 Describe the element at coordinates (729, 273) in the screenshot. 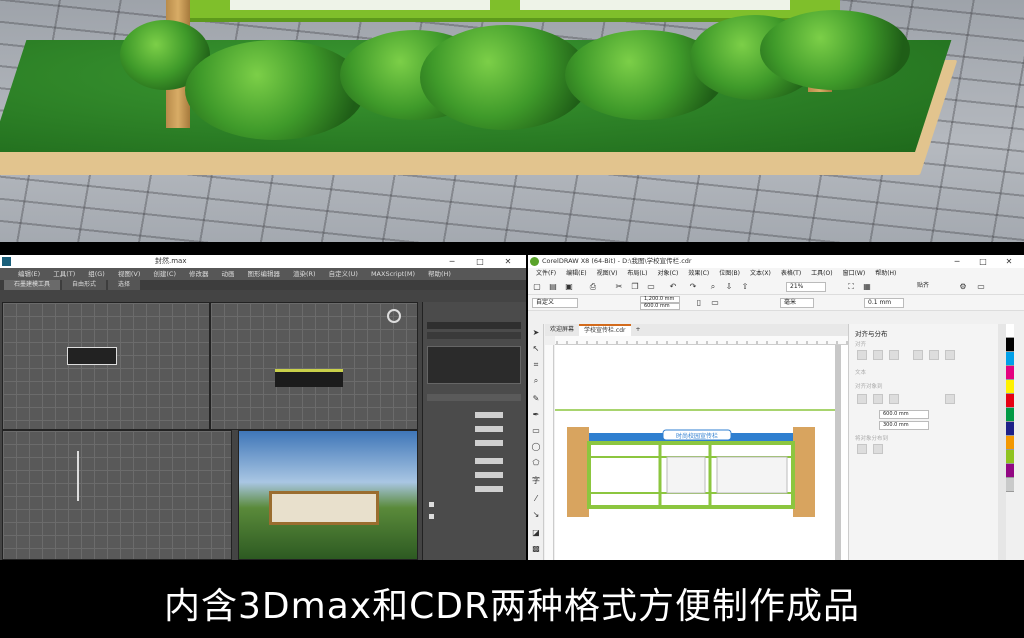

I see `menu-item: 位图(B)` at that location.